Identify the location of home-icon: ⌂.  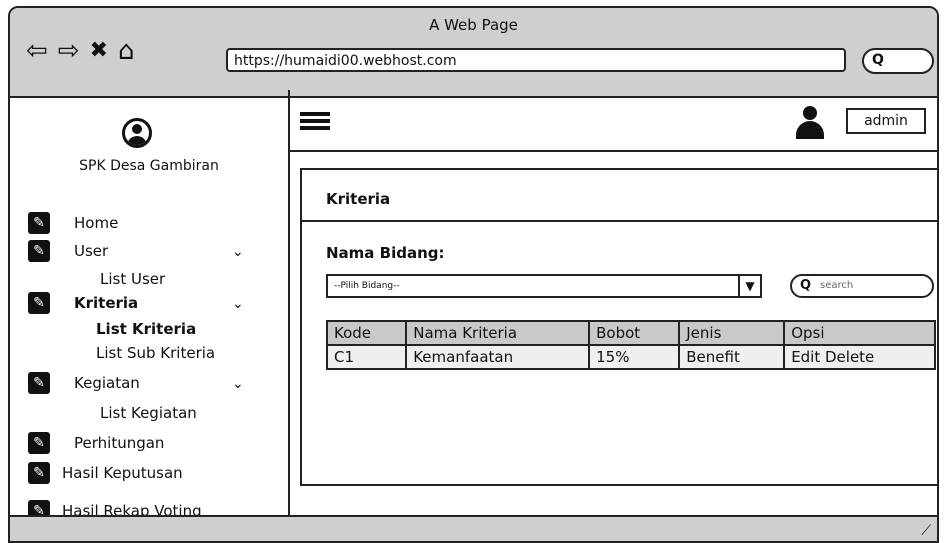
(126, 51).